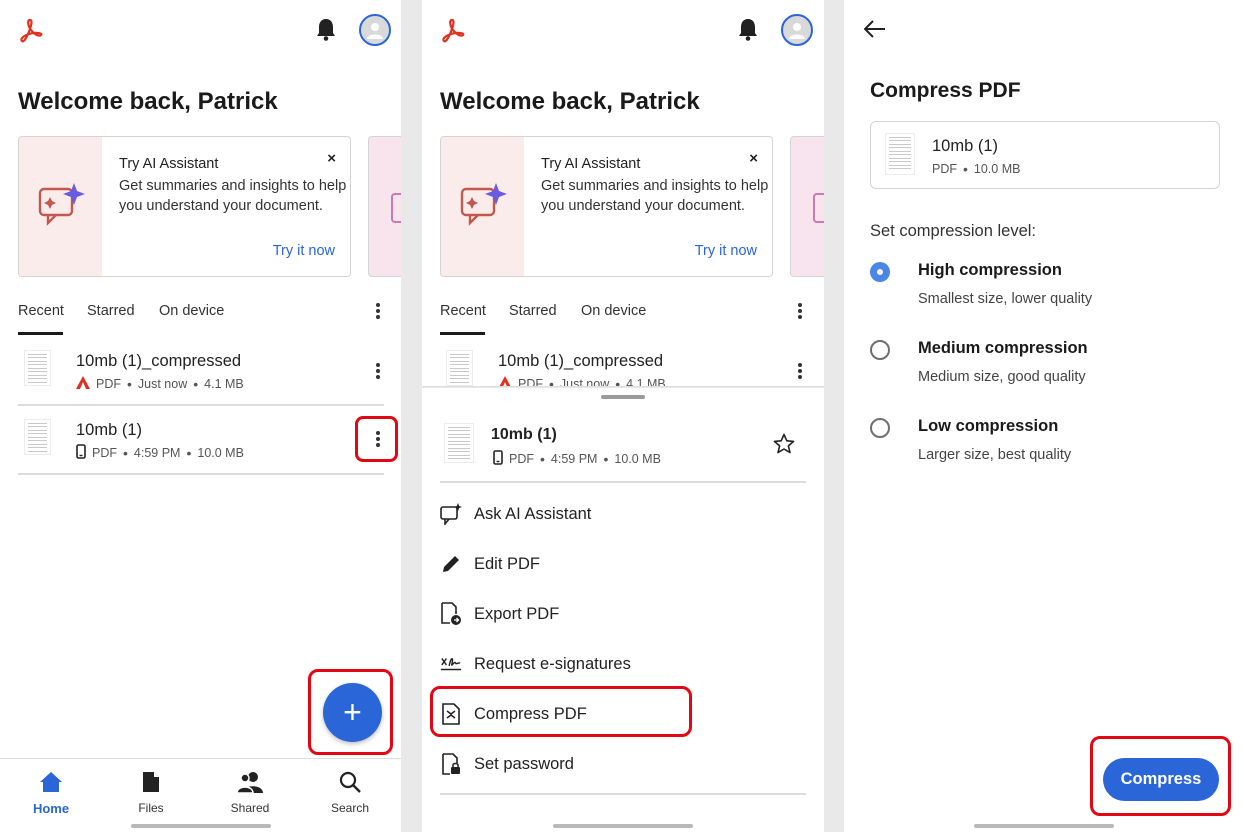  What do you see at coordinates (451, 564) in the screenshot?
I see `pencil-icon` at bounding box center [451, 564].